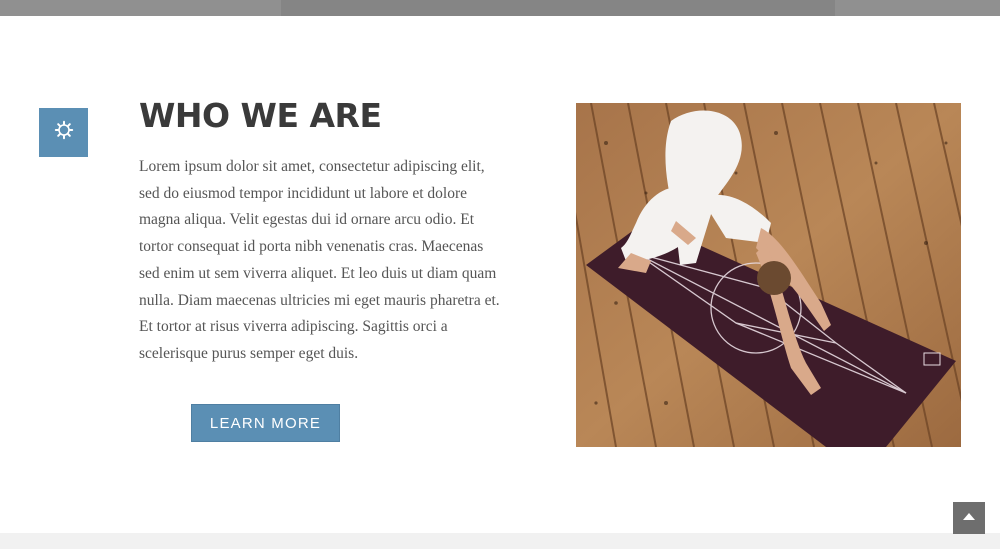 This screenshot has width=1000, height=549. I want to click on gear-icon, so click(64, 132).